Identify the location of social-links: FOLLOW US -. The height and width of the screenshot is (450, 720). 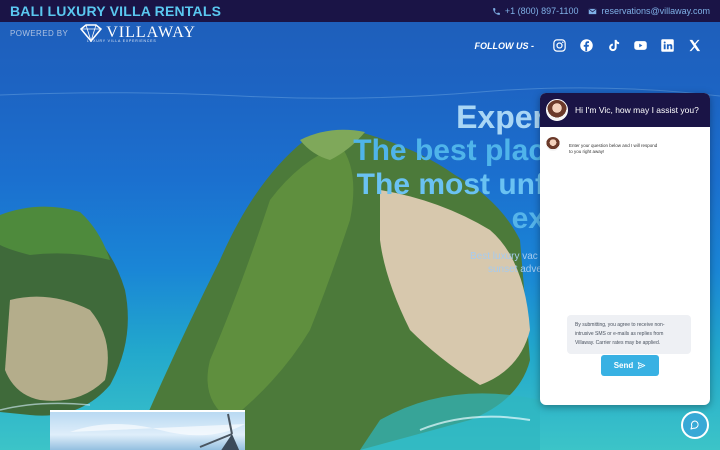
(589, 45).